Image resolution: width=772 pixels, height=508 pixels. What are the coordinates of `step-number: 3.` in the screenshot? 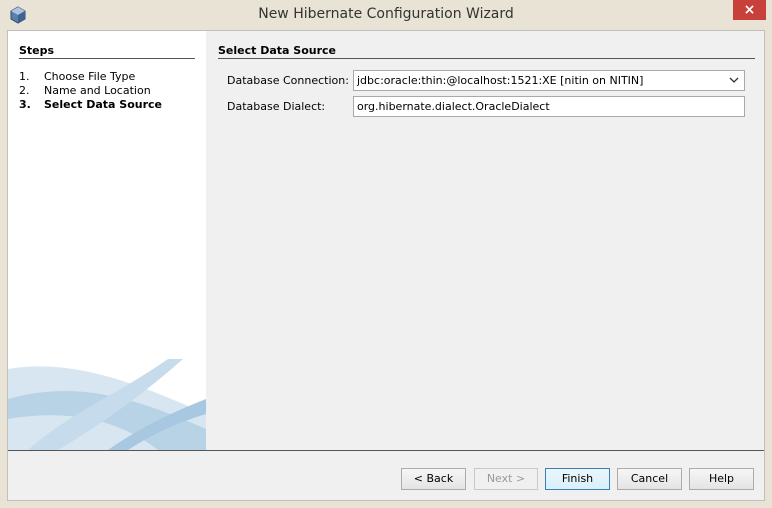 It's located at (25, 104).